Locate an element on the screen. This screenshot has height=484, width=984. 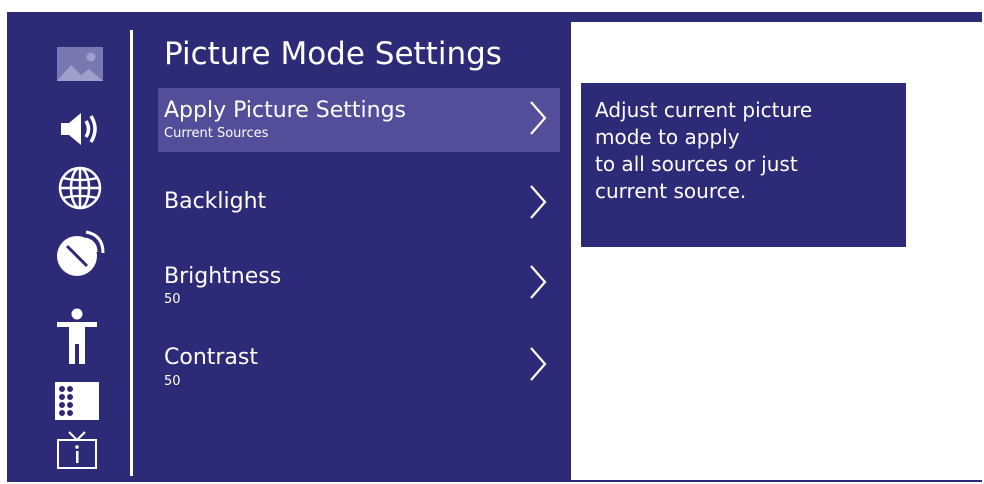
menu-item-sub: Current Sources is located at coordinates (216, 133).